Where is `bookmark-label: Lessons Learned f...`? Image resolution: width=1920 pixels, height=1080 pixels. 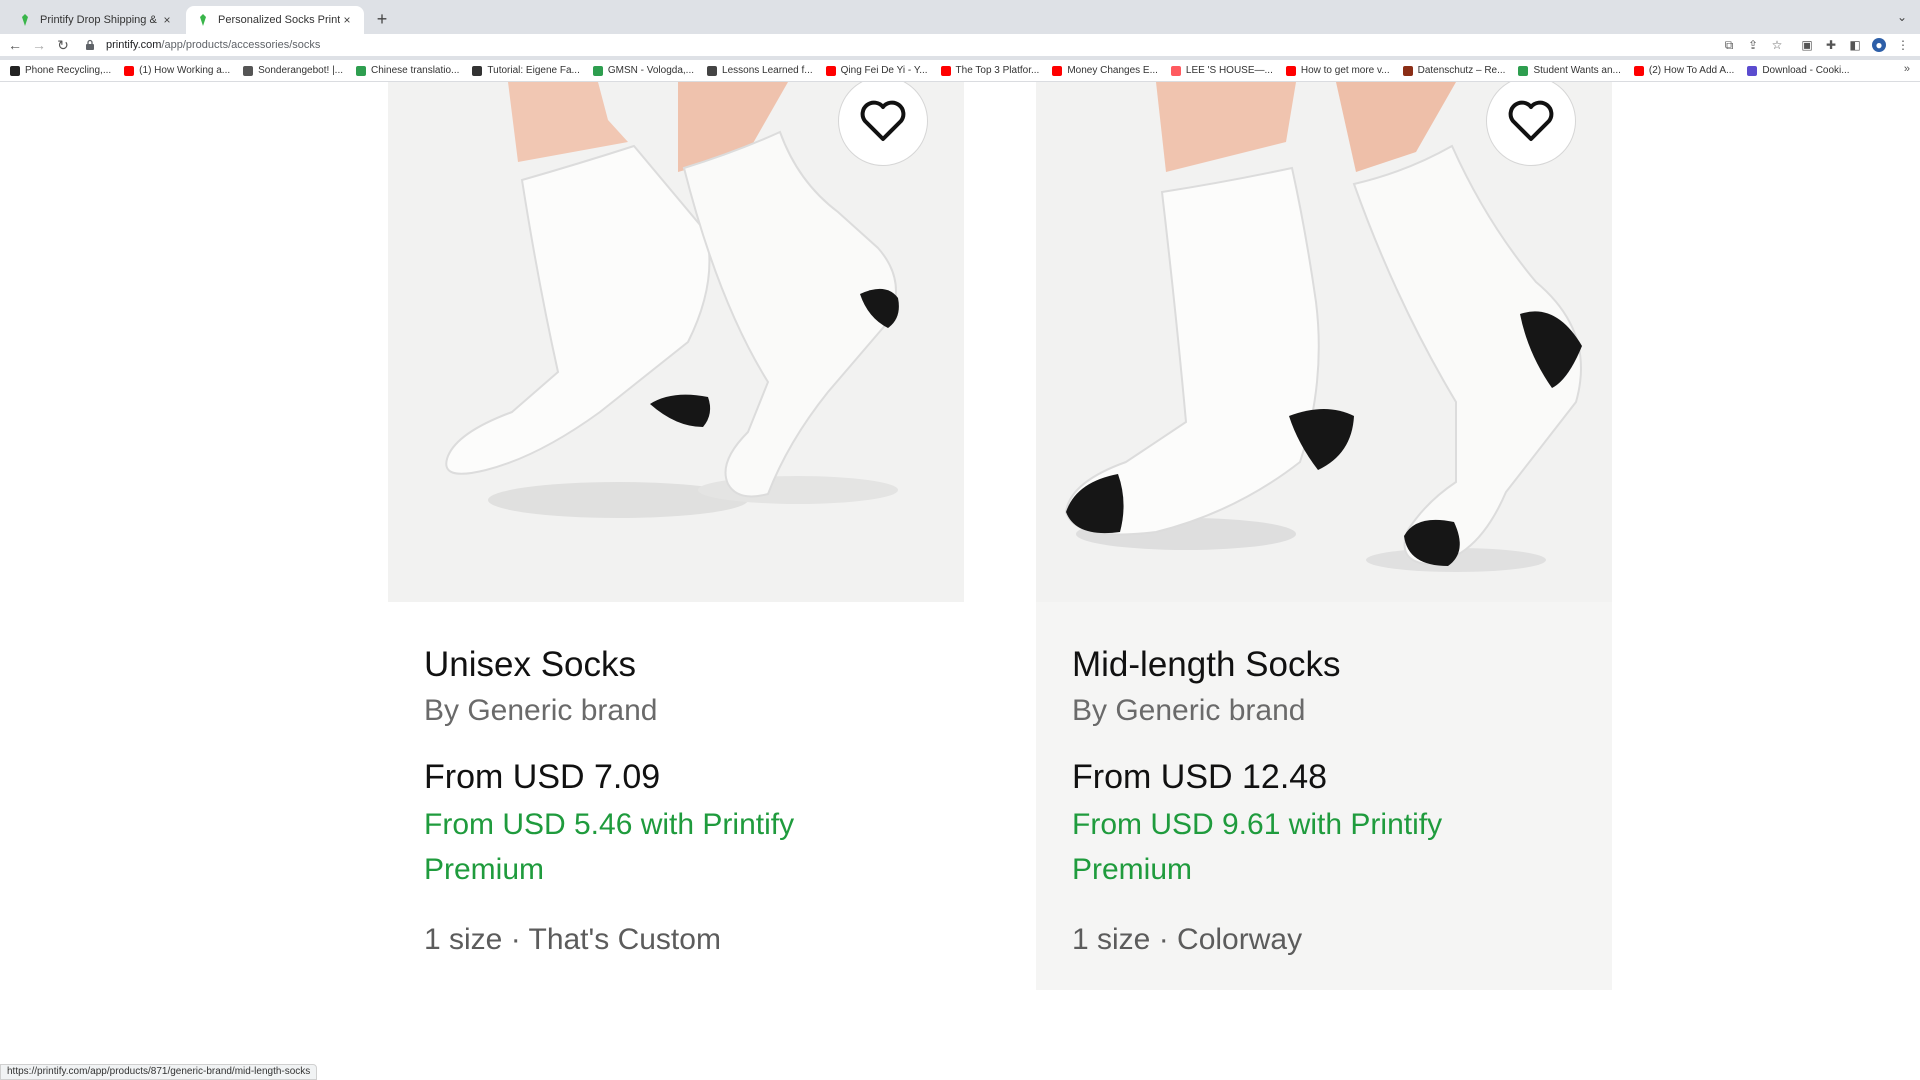
bookmark-label: Lessons Learned f... is located at coordinates (767, 70).